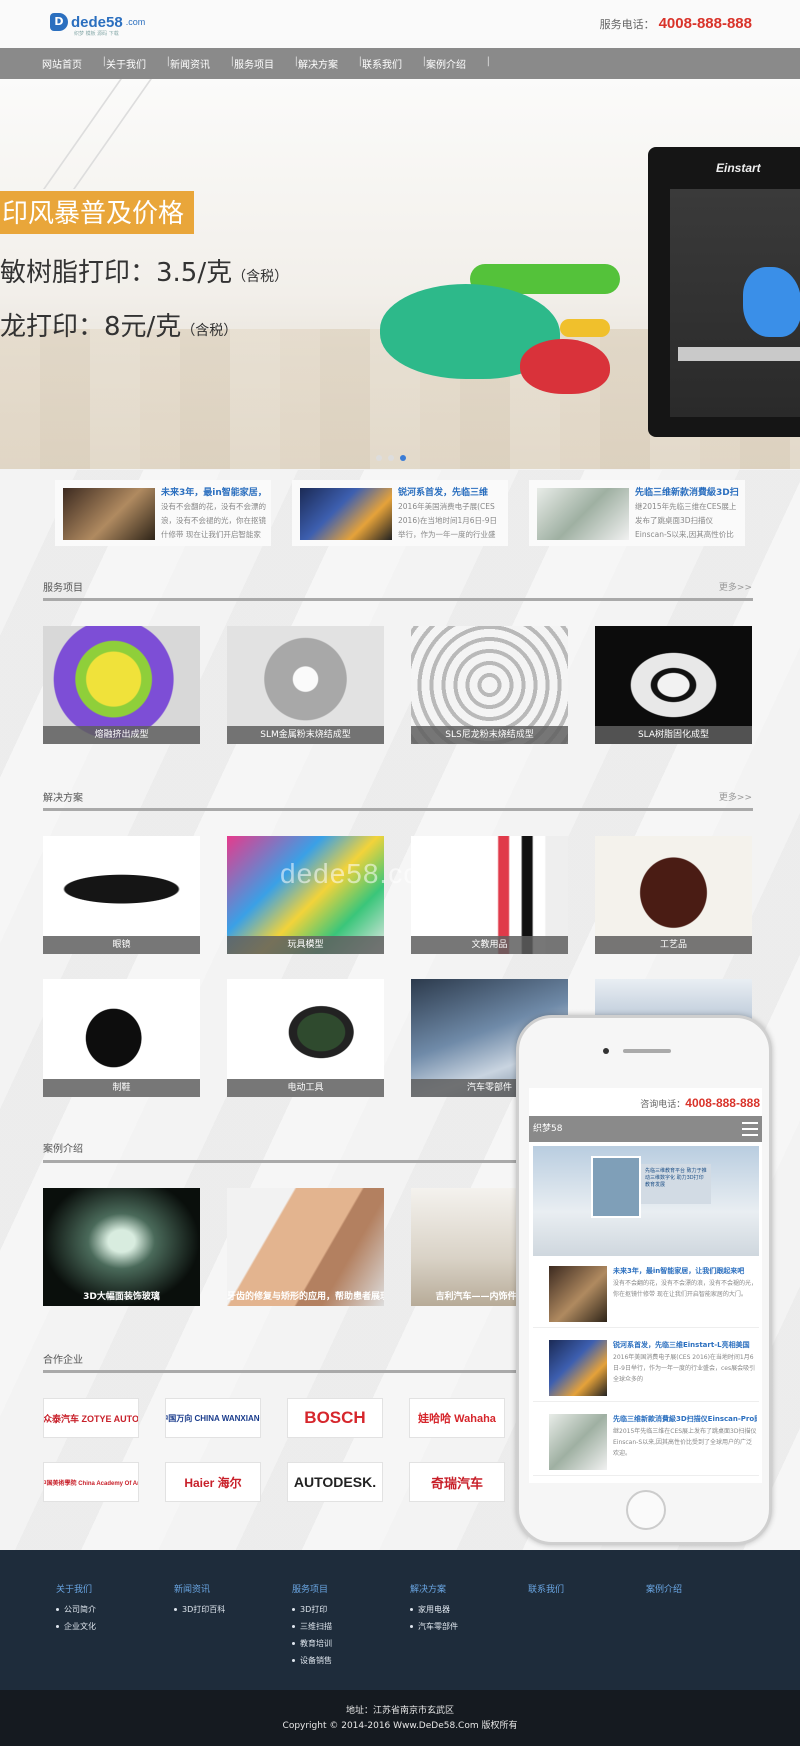 This screenshot has height=1746, width=800. What do you see at coordinates (76, 1588) in the screenshot?
I see `footer-heading: 关于我们` at bounding box center [76, 1588].